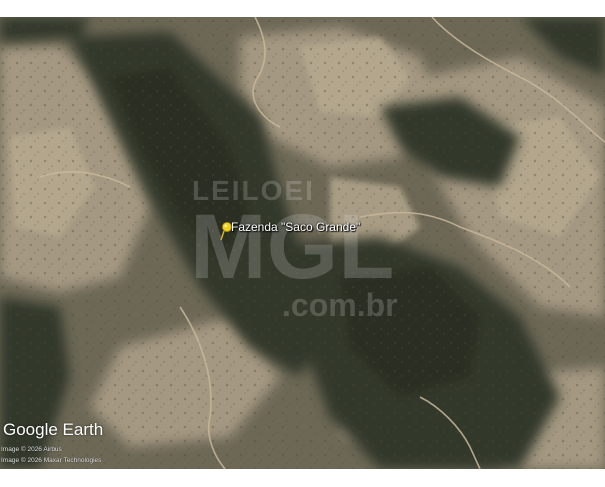 This screenshot has height=487, width=605. Describe the element at coordinates (51, 460) in the screenshot. I see `imagery-credit: Image © 2026 Maxar Technologies` at that location.